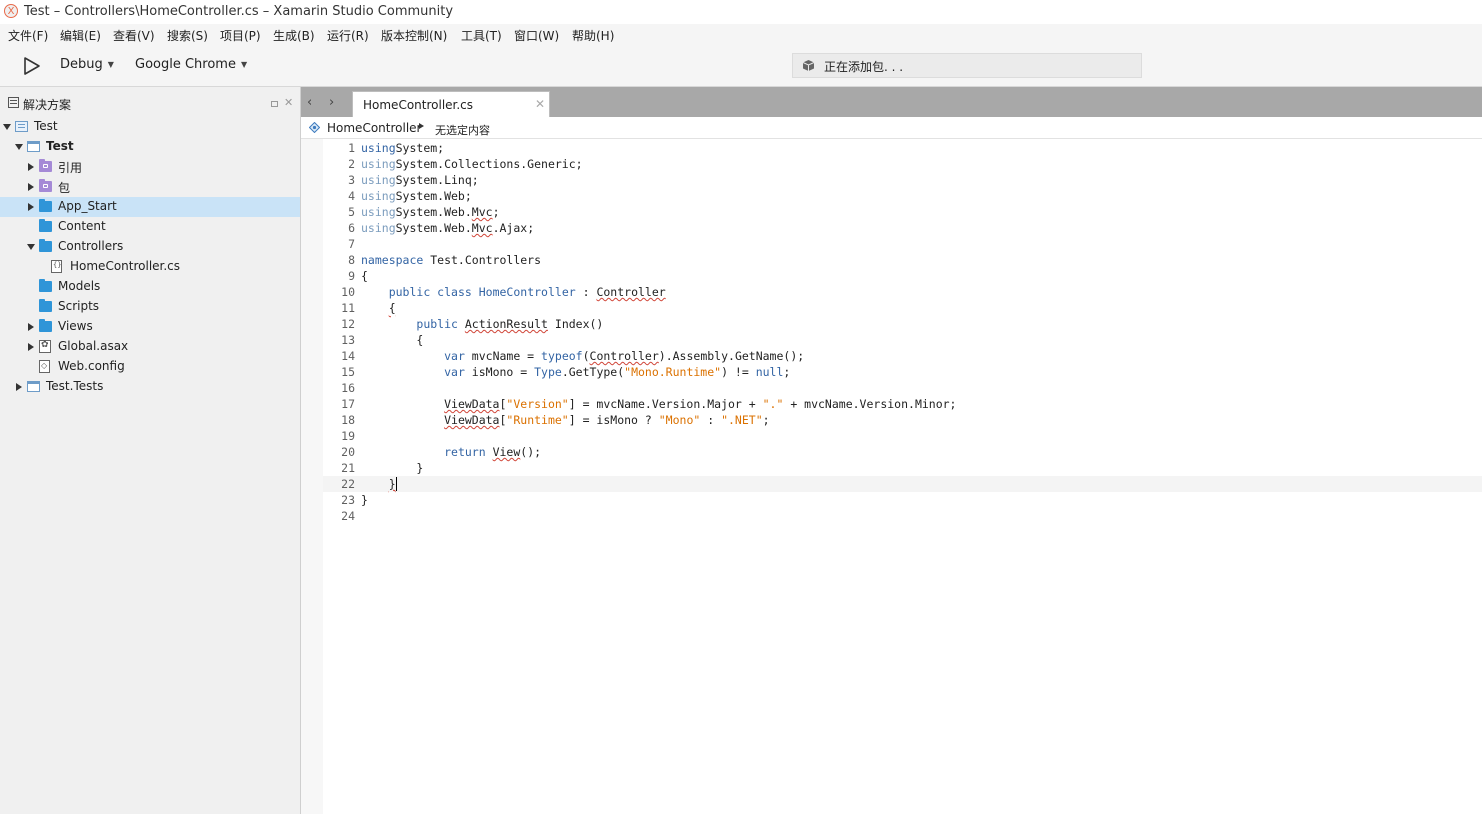 Image resolution: width=1482 pixels, height=814 pixels. What do you see at coordinates (150, 307) in the screenshot?
I see `tree-item: Scripts` at bounding box center [150, 307].